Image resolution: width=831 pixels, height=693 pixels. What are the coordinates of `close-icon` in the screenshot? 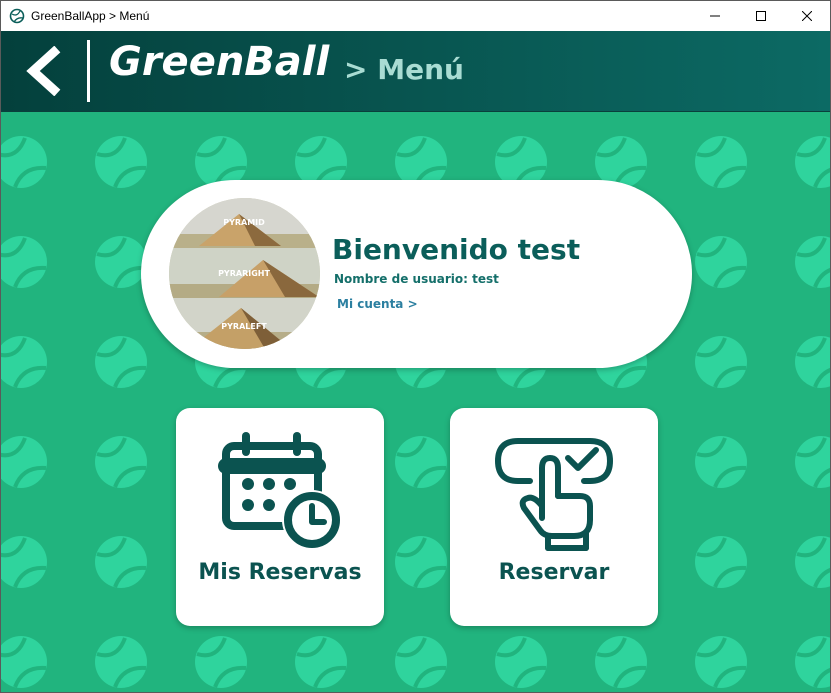 It's located at (807, 16).